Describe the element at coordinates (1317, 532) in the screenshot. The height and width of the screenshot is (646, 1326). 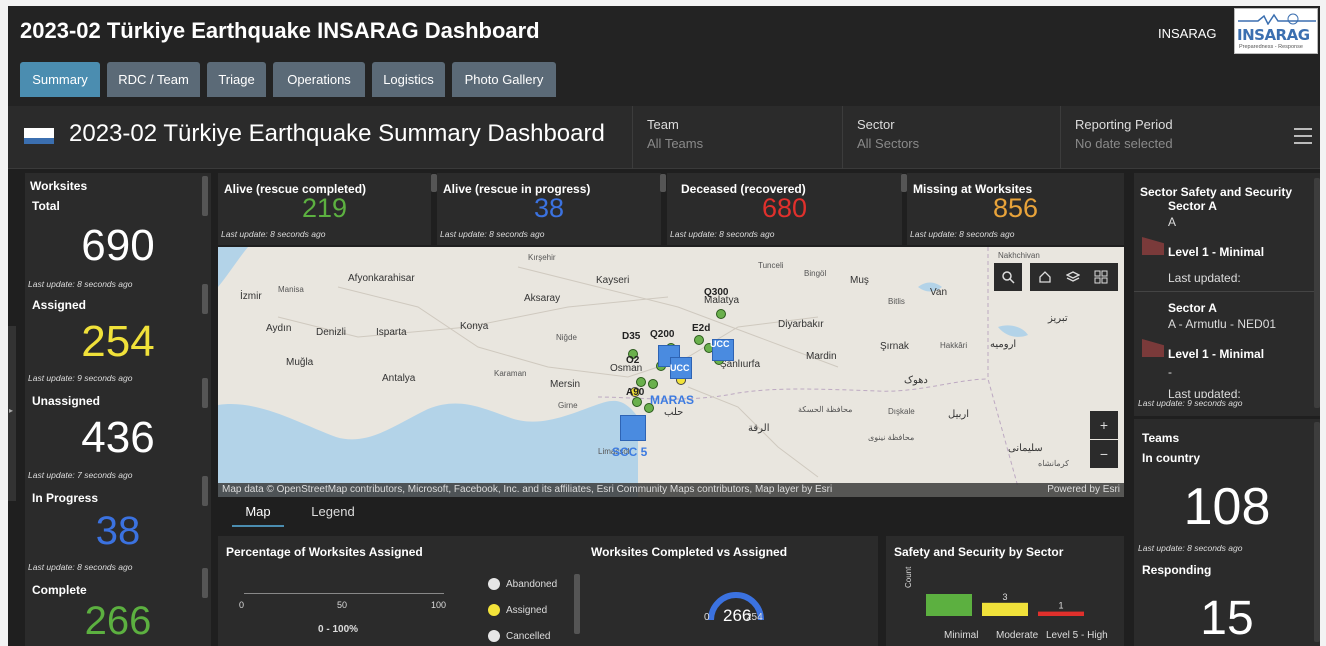
I see `teams-scrollbar` at that location.